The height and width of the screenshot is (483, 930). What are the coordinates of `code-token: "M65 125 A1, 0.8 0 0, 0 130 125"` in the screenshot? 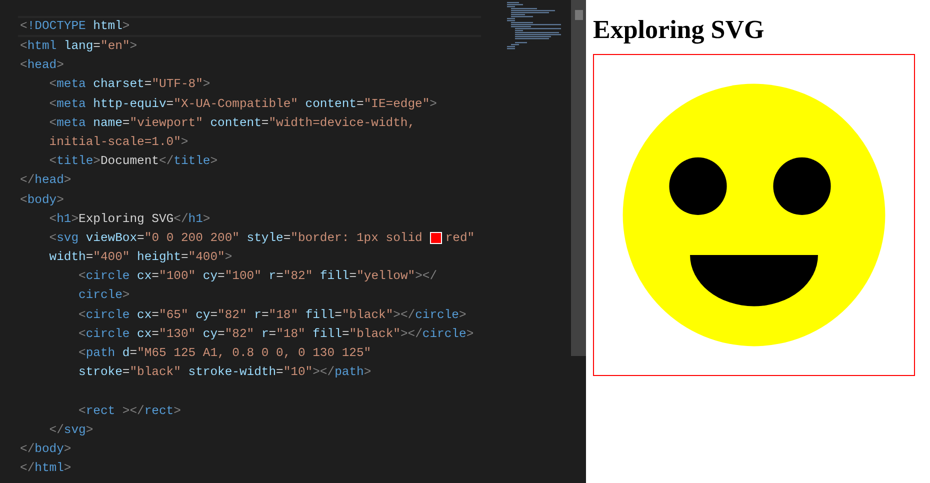 It's located at (254, 353).